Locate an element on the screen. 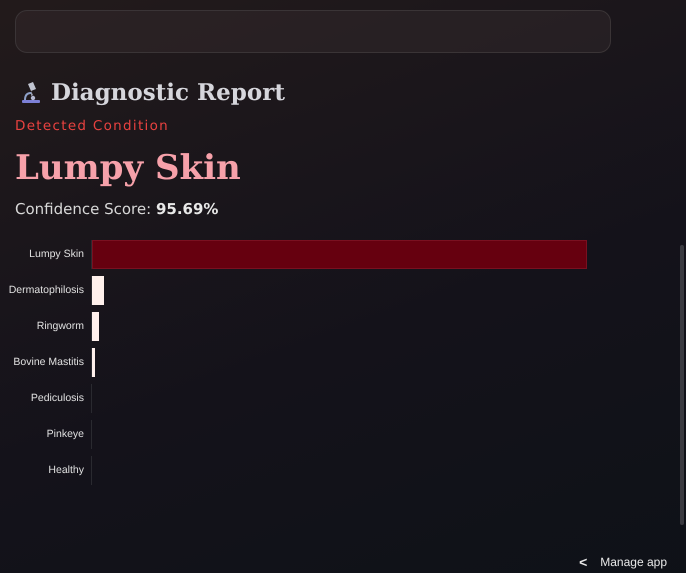 The image size is (686, 573). report-title: Diagnostic Report is located at coordinates (168, 92).